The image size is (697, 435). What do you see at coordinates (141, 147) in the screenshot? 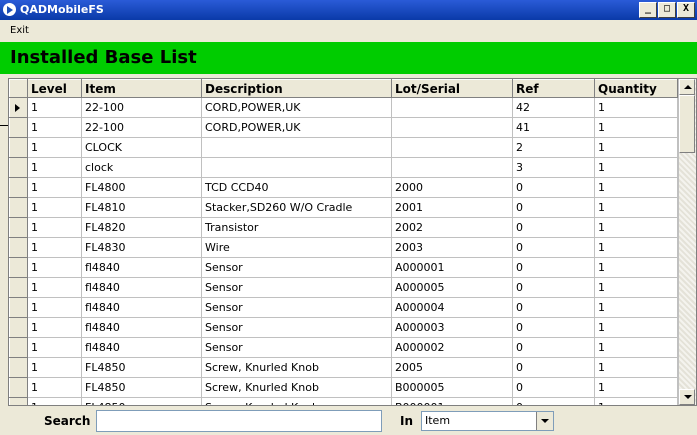
I see `table-cell: CLOCK` at bounding box center [141, 147].